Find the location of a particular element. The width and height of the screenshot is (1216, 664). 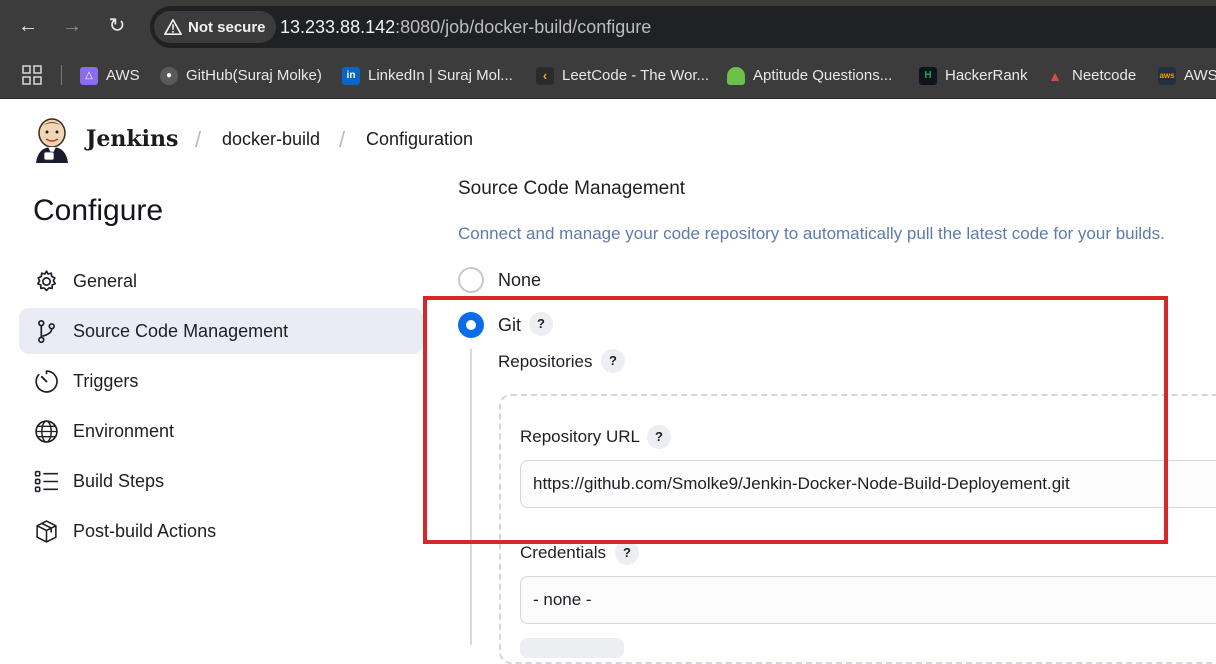

security-chip: Not secure is located at coordinates (215, 27).